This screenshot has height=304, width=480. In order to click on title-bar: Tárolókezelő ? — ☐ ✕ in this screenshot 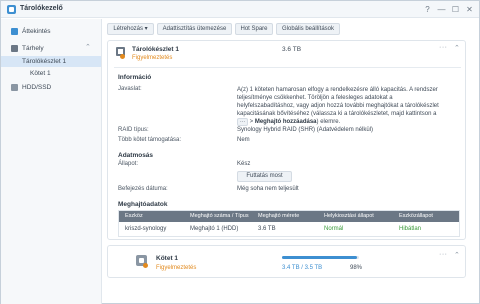, I will do `click(240, 9)`.